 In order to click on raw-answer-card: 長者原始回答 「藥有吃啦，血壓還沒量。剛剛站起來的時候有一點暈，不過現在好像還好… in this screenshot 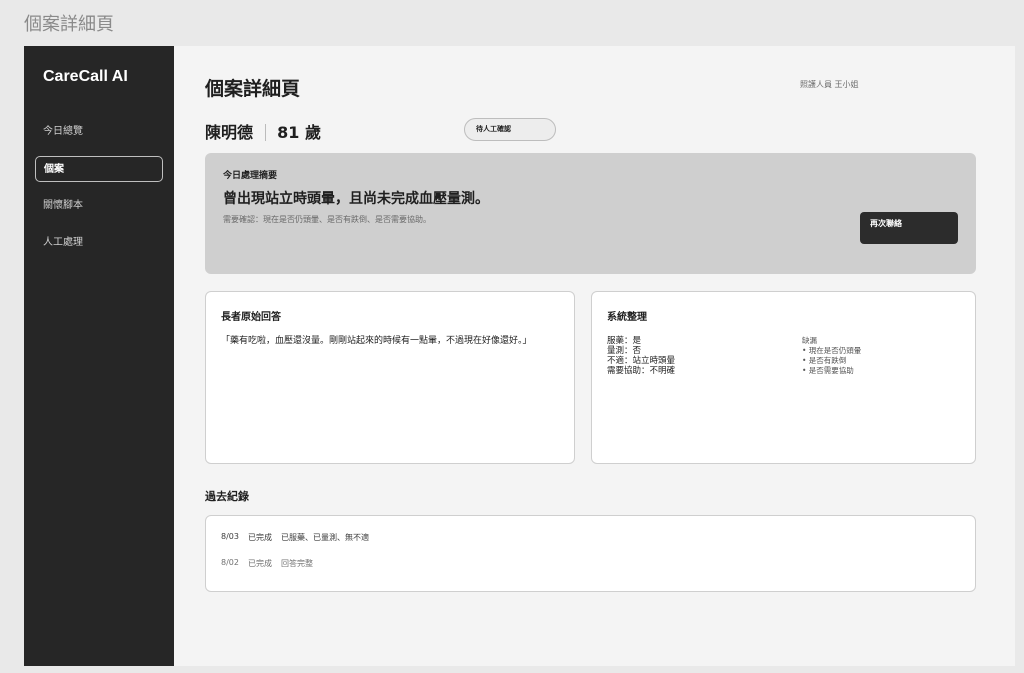, I will do `click(390, 377)`.